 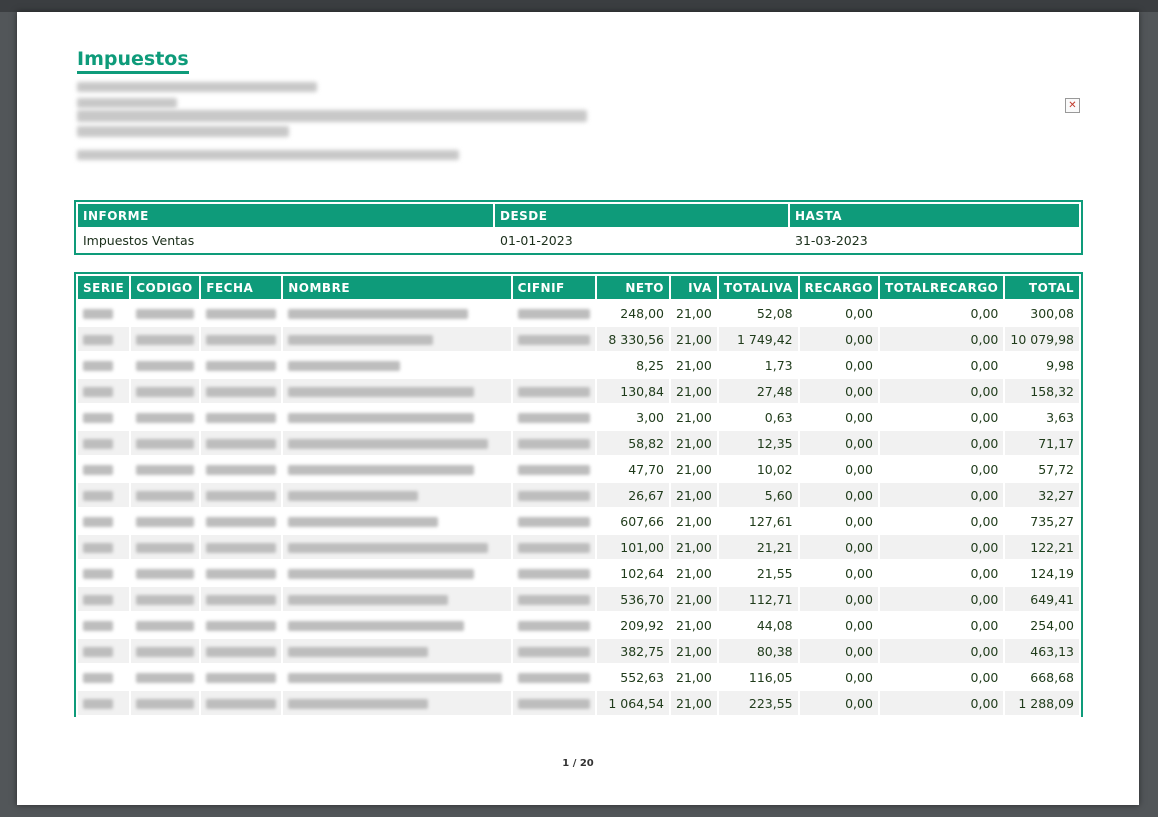 I want to click on table-row: 536,70 21,00 112,71 0,00 0,00 649,41, so click(x=578, y=599).